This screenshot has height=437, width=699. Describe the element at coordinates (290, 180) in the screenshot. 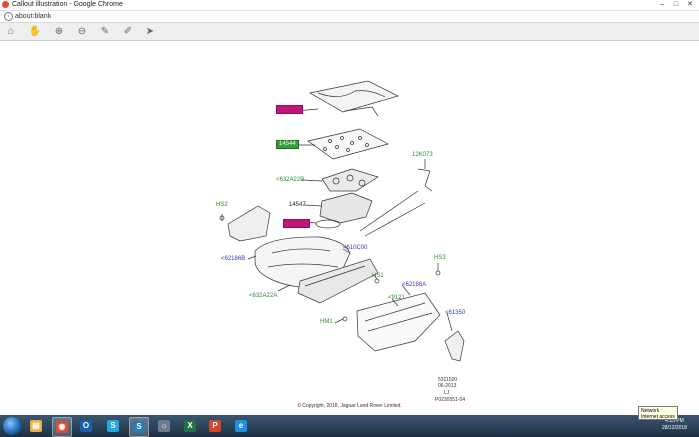

I see `callout-632a22b: <632A22B` at that location.